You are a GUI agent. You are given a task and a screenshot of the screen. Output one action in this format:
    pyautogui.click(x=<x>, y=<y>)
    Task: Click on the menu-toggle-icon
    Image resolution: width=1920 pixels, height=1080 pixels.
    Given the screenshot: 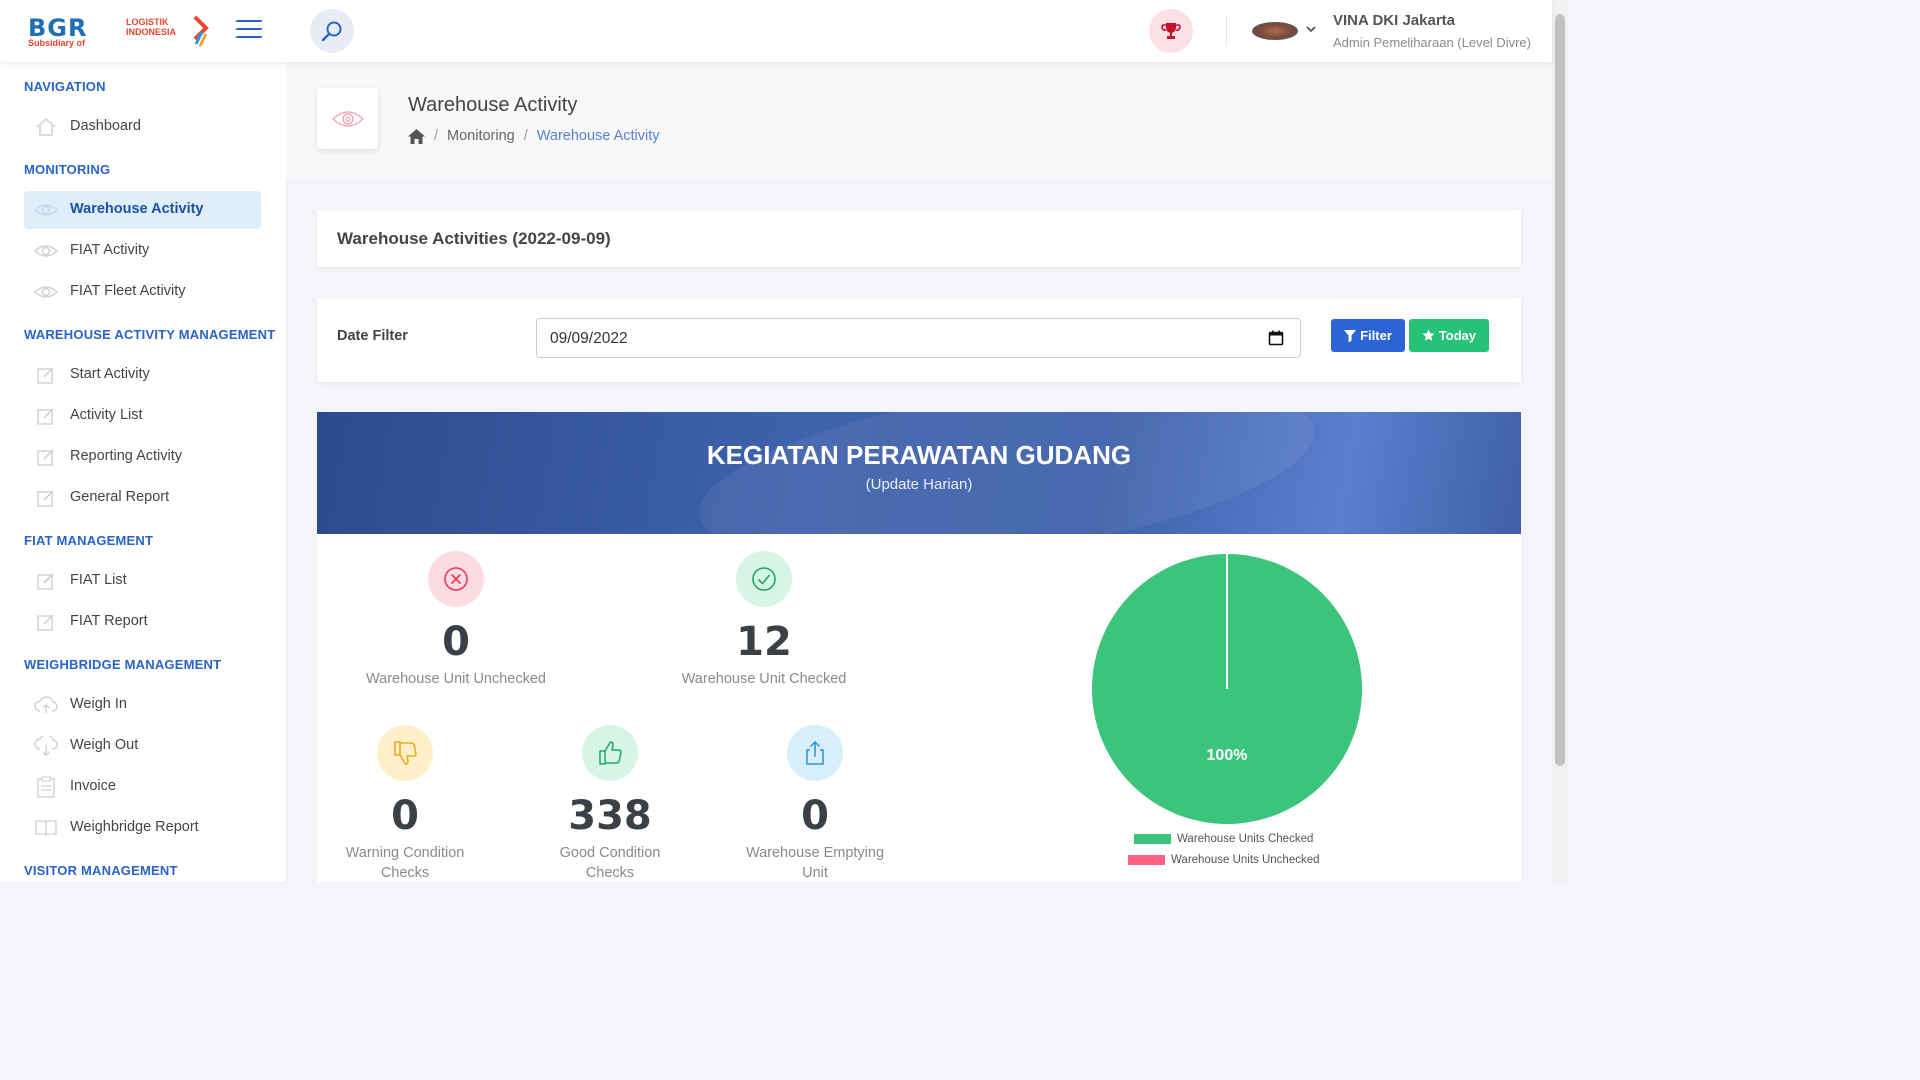 What is the action you would take?
    pyautogui.click(x=249, y=30)
    